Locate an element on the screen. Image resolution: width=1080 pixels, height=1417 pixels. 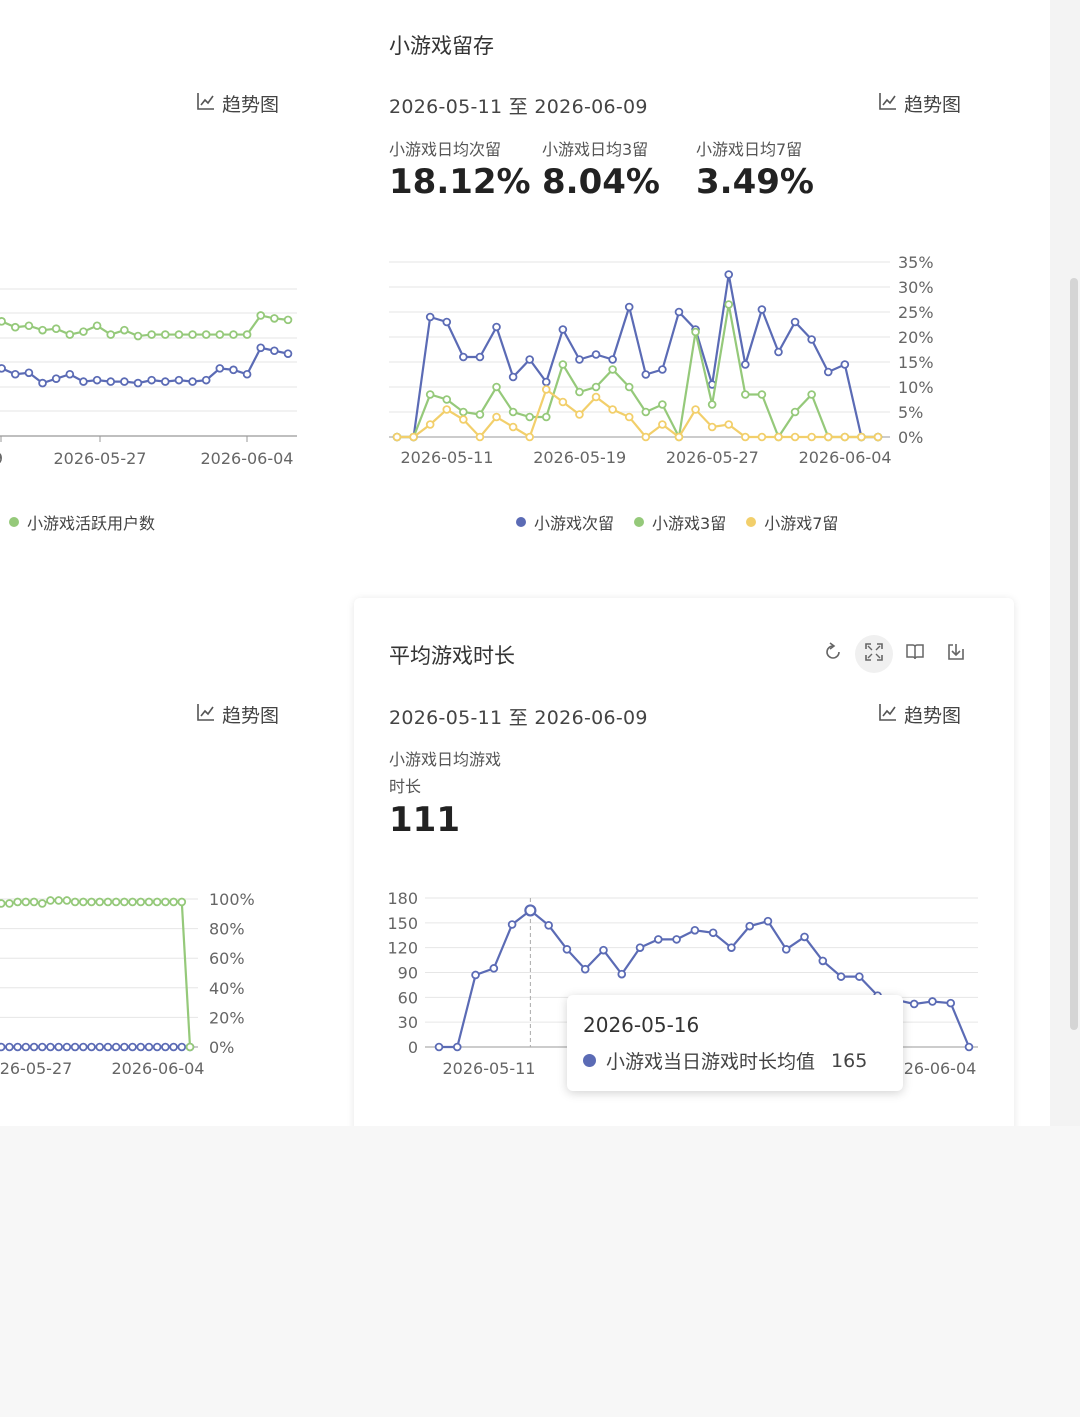
legend-item-7-day: 小游戏7留 is located at coordinates (792, 522).